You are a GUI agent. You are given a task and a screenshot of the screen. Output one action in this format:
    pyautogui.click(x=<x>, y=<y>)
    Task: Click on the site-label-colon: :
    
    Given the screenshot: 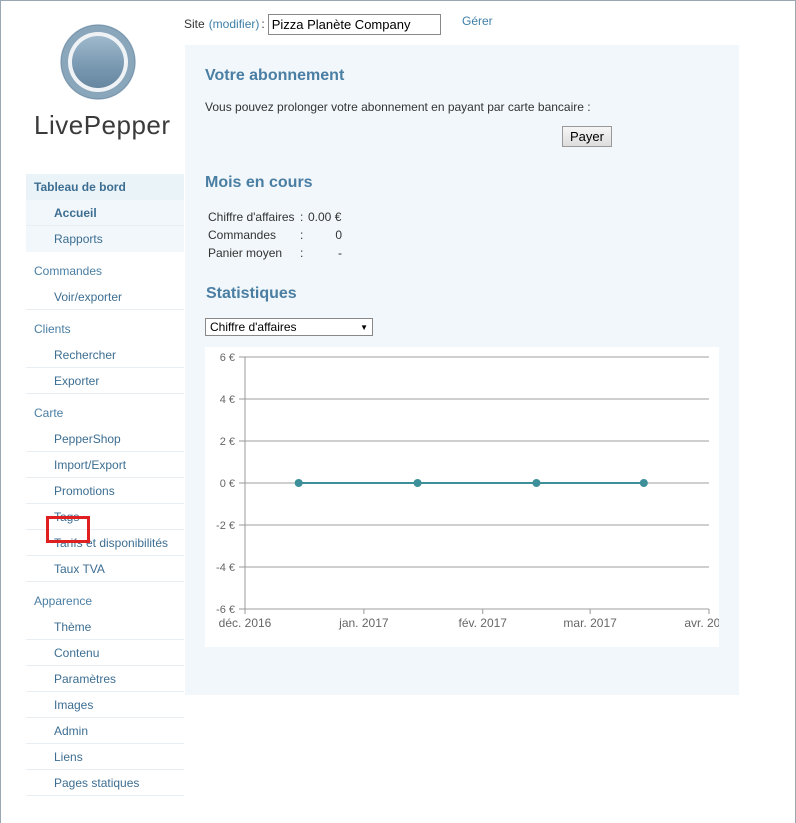 What is the action you would take?
    pyautogui.click(x=263, y=24)
    